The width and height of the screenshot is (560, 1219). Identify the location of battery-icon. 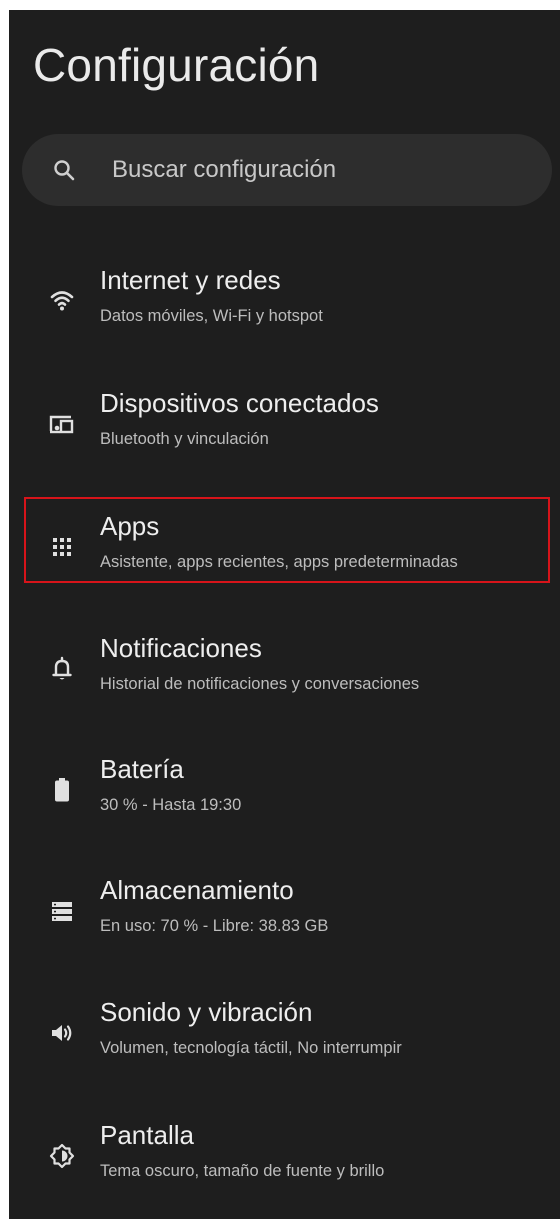
(62, 790).